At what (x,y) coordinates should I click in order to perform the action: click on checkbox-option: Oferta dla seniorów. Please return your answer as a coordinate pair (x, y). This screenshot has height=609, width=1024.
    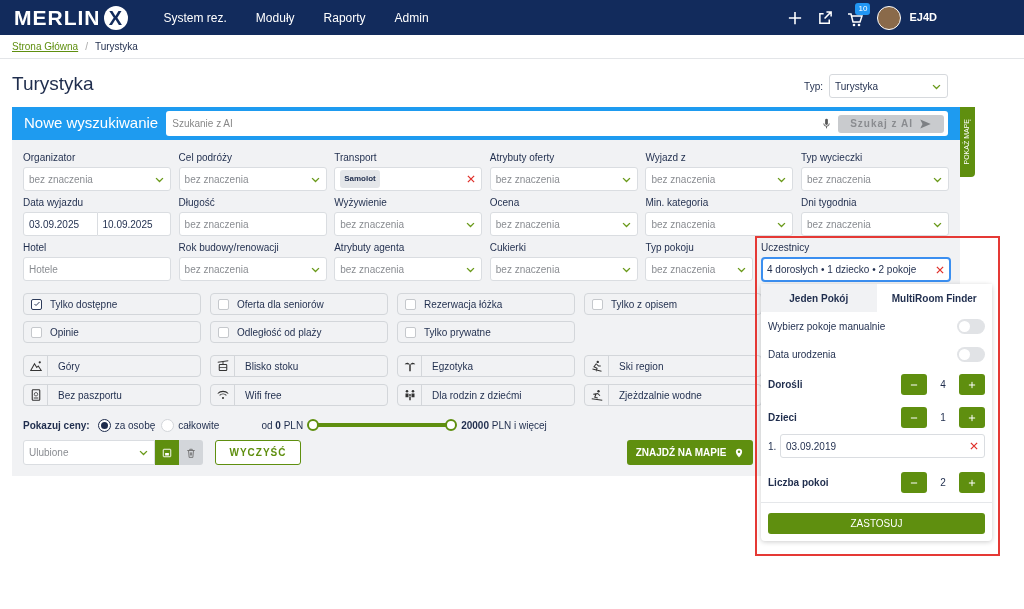
    Looking at the image, I should click on (299, 304).